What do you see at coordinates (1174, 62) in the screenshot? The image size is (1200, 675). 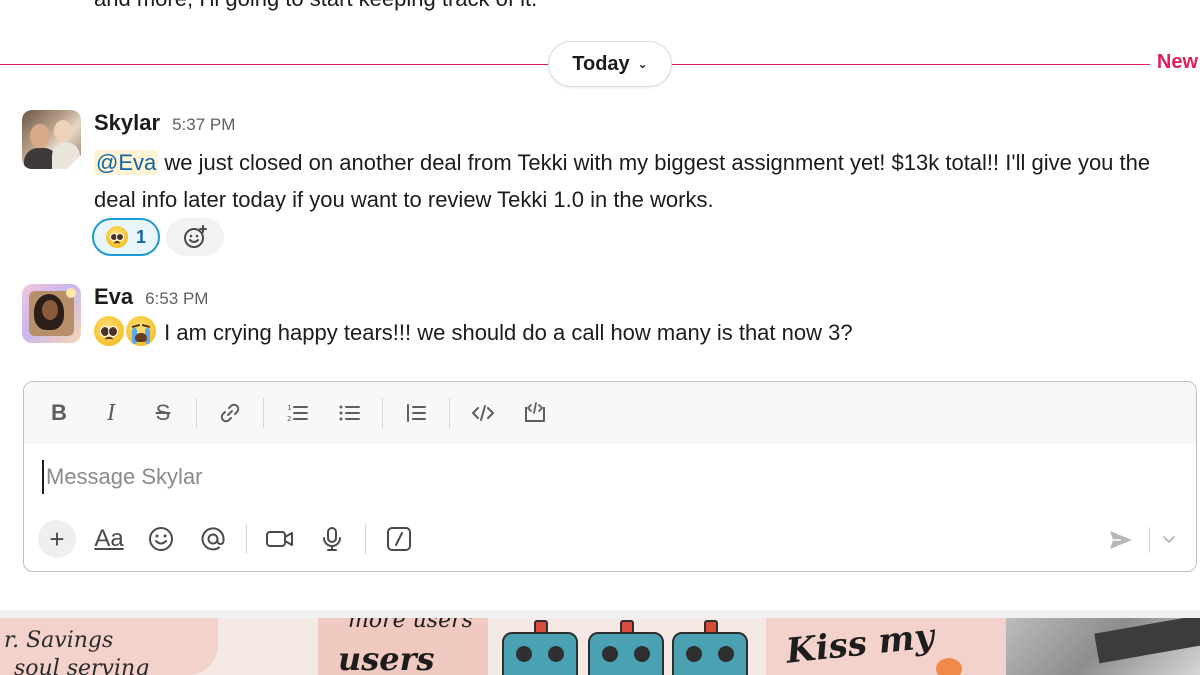 I see `new-messages-label: New` at bounding box center [1174, 62].